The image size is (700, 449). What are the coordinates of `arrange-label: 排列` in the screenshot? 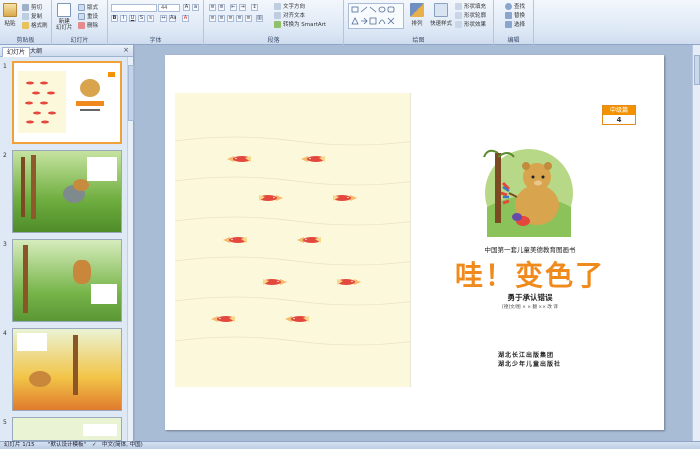 It's located at (417, 24).